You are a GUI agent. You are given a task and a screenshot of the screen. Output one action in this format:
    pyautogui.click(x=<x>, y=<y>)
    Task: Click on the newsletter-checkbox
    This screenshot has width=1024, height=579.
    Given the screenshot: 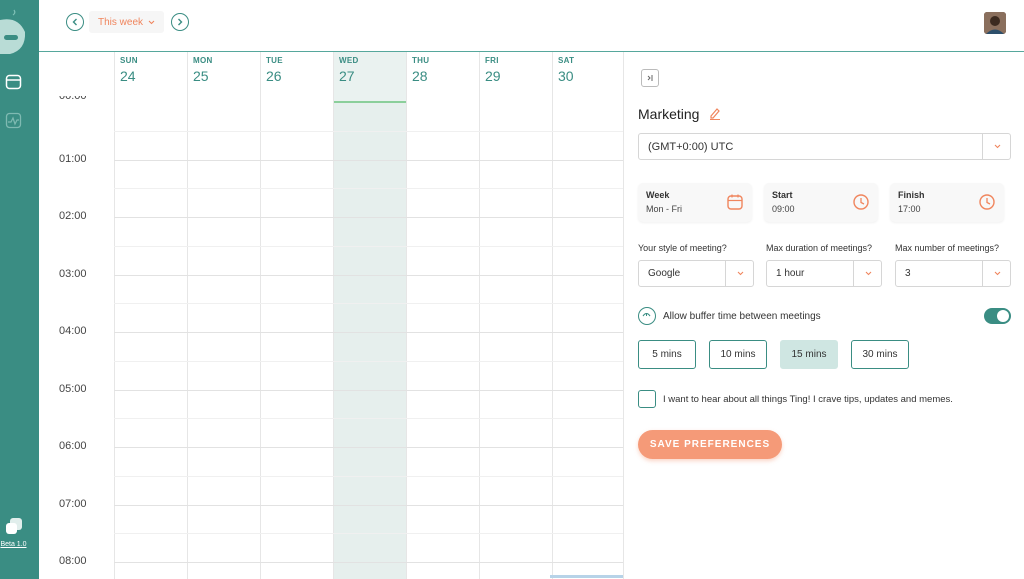 What is the action you would take?
    pyautogui.click(x=647, y=399)
    